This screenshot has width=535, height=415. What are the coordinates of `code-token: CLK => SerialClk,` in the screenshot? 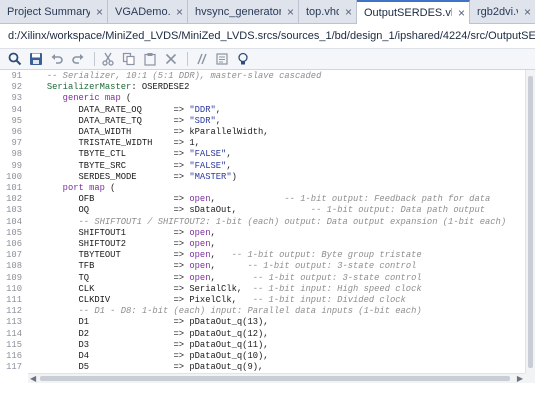 It's located at (142, 288).